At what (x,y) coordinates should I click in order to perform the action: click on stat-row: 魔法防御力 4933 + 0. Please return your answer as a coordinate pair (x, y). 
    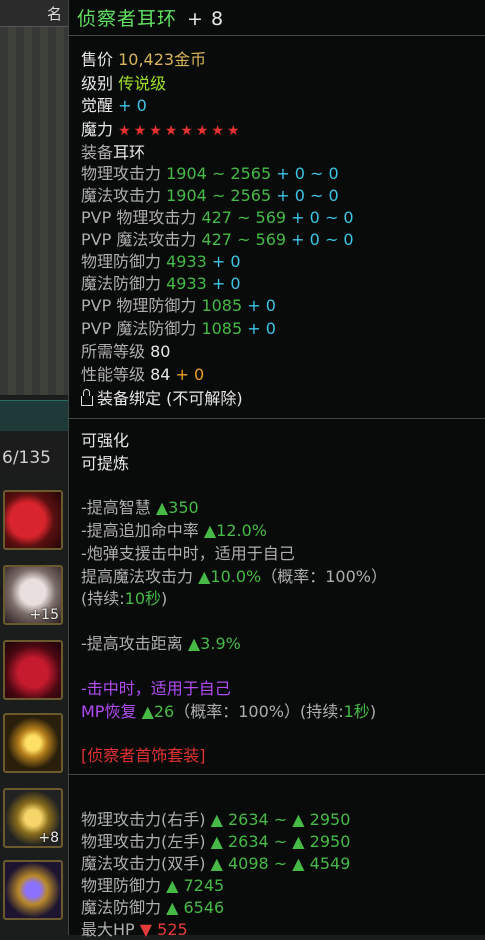
    Looking at the image, I should click on (161, 283).